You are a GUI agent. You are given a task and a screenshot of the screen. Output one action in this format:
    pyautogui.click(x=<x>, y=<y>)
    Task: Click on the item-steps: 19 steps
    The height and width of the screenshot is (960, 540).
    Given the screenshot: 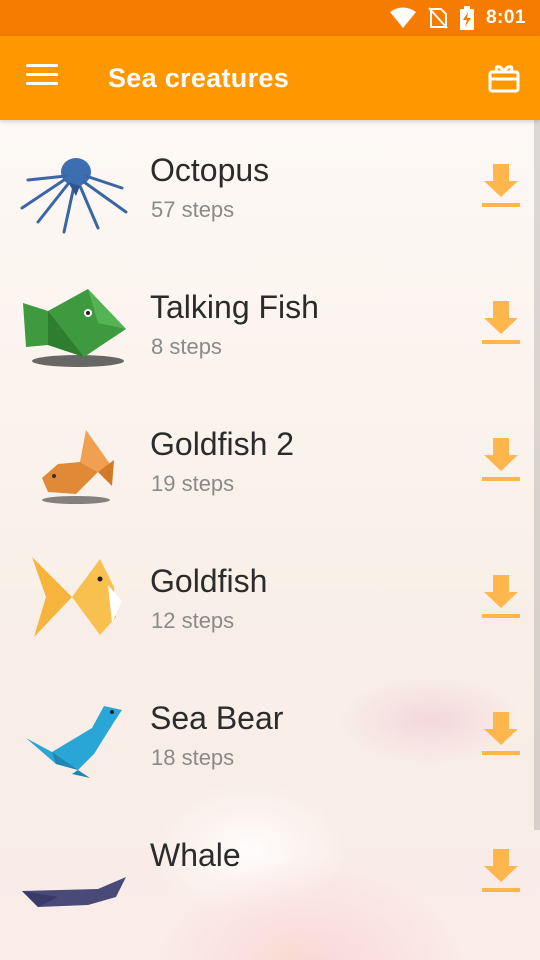 What is the action you would take?
    pyautogui.click(x=193, y=483)
    